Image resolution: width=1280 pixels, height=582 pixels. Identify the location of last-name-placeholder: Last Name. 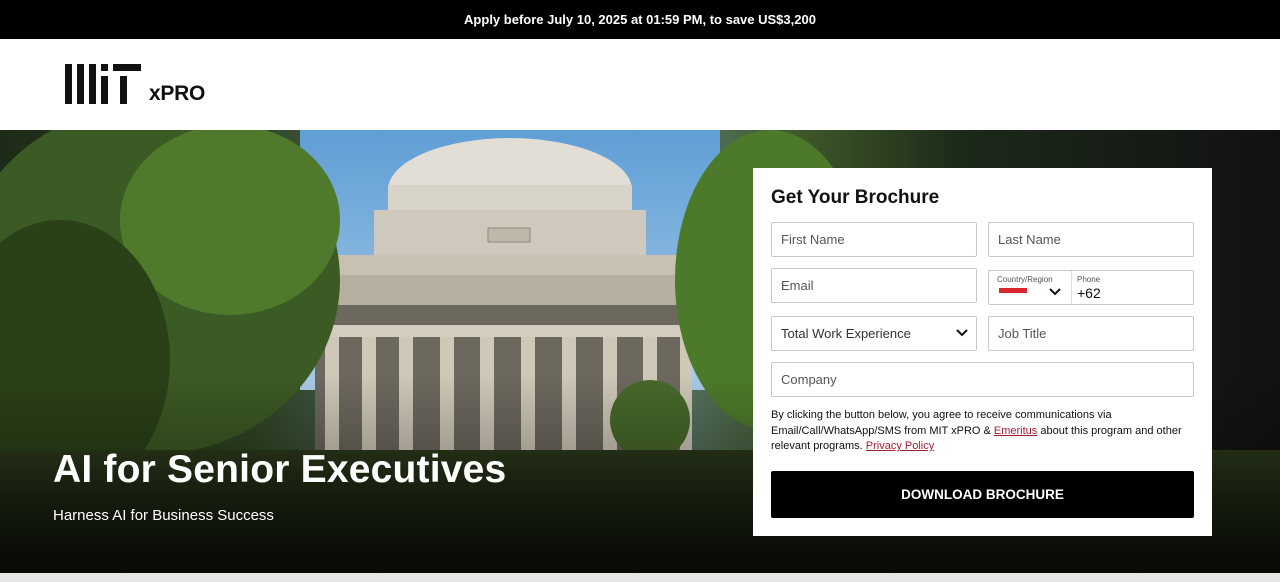
(1029, 239).